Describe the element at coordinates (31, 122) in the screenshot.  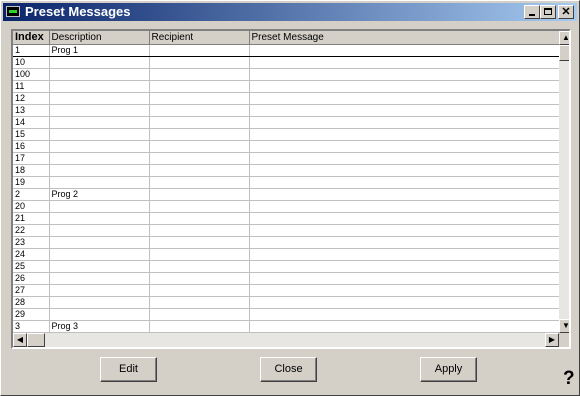
I see `cell-index: 14` at that location.